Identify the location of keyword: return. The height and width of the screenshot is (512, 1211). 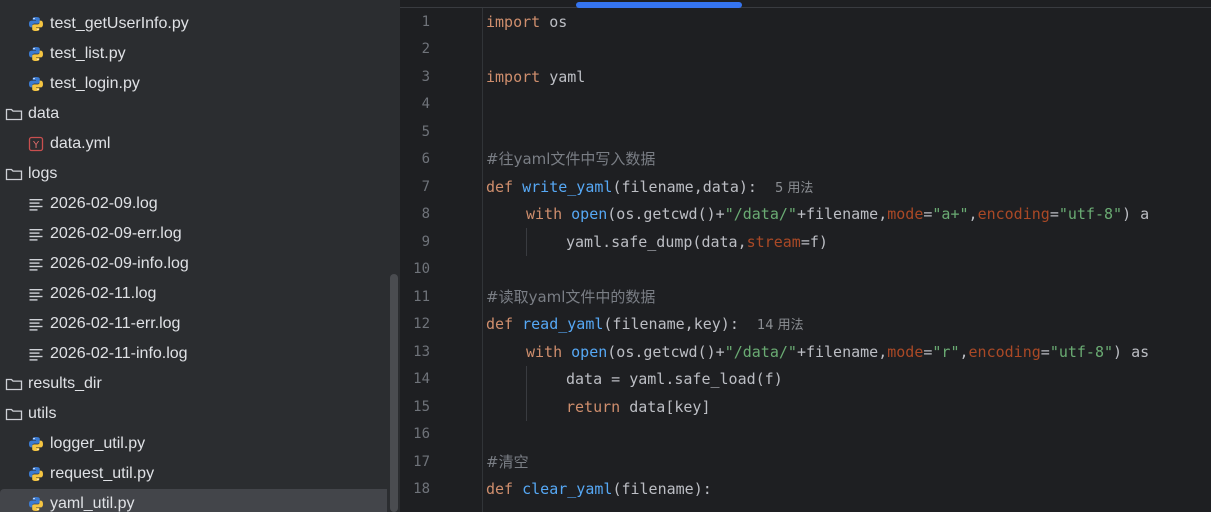
(593, 407).